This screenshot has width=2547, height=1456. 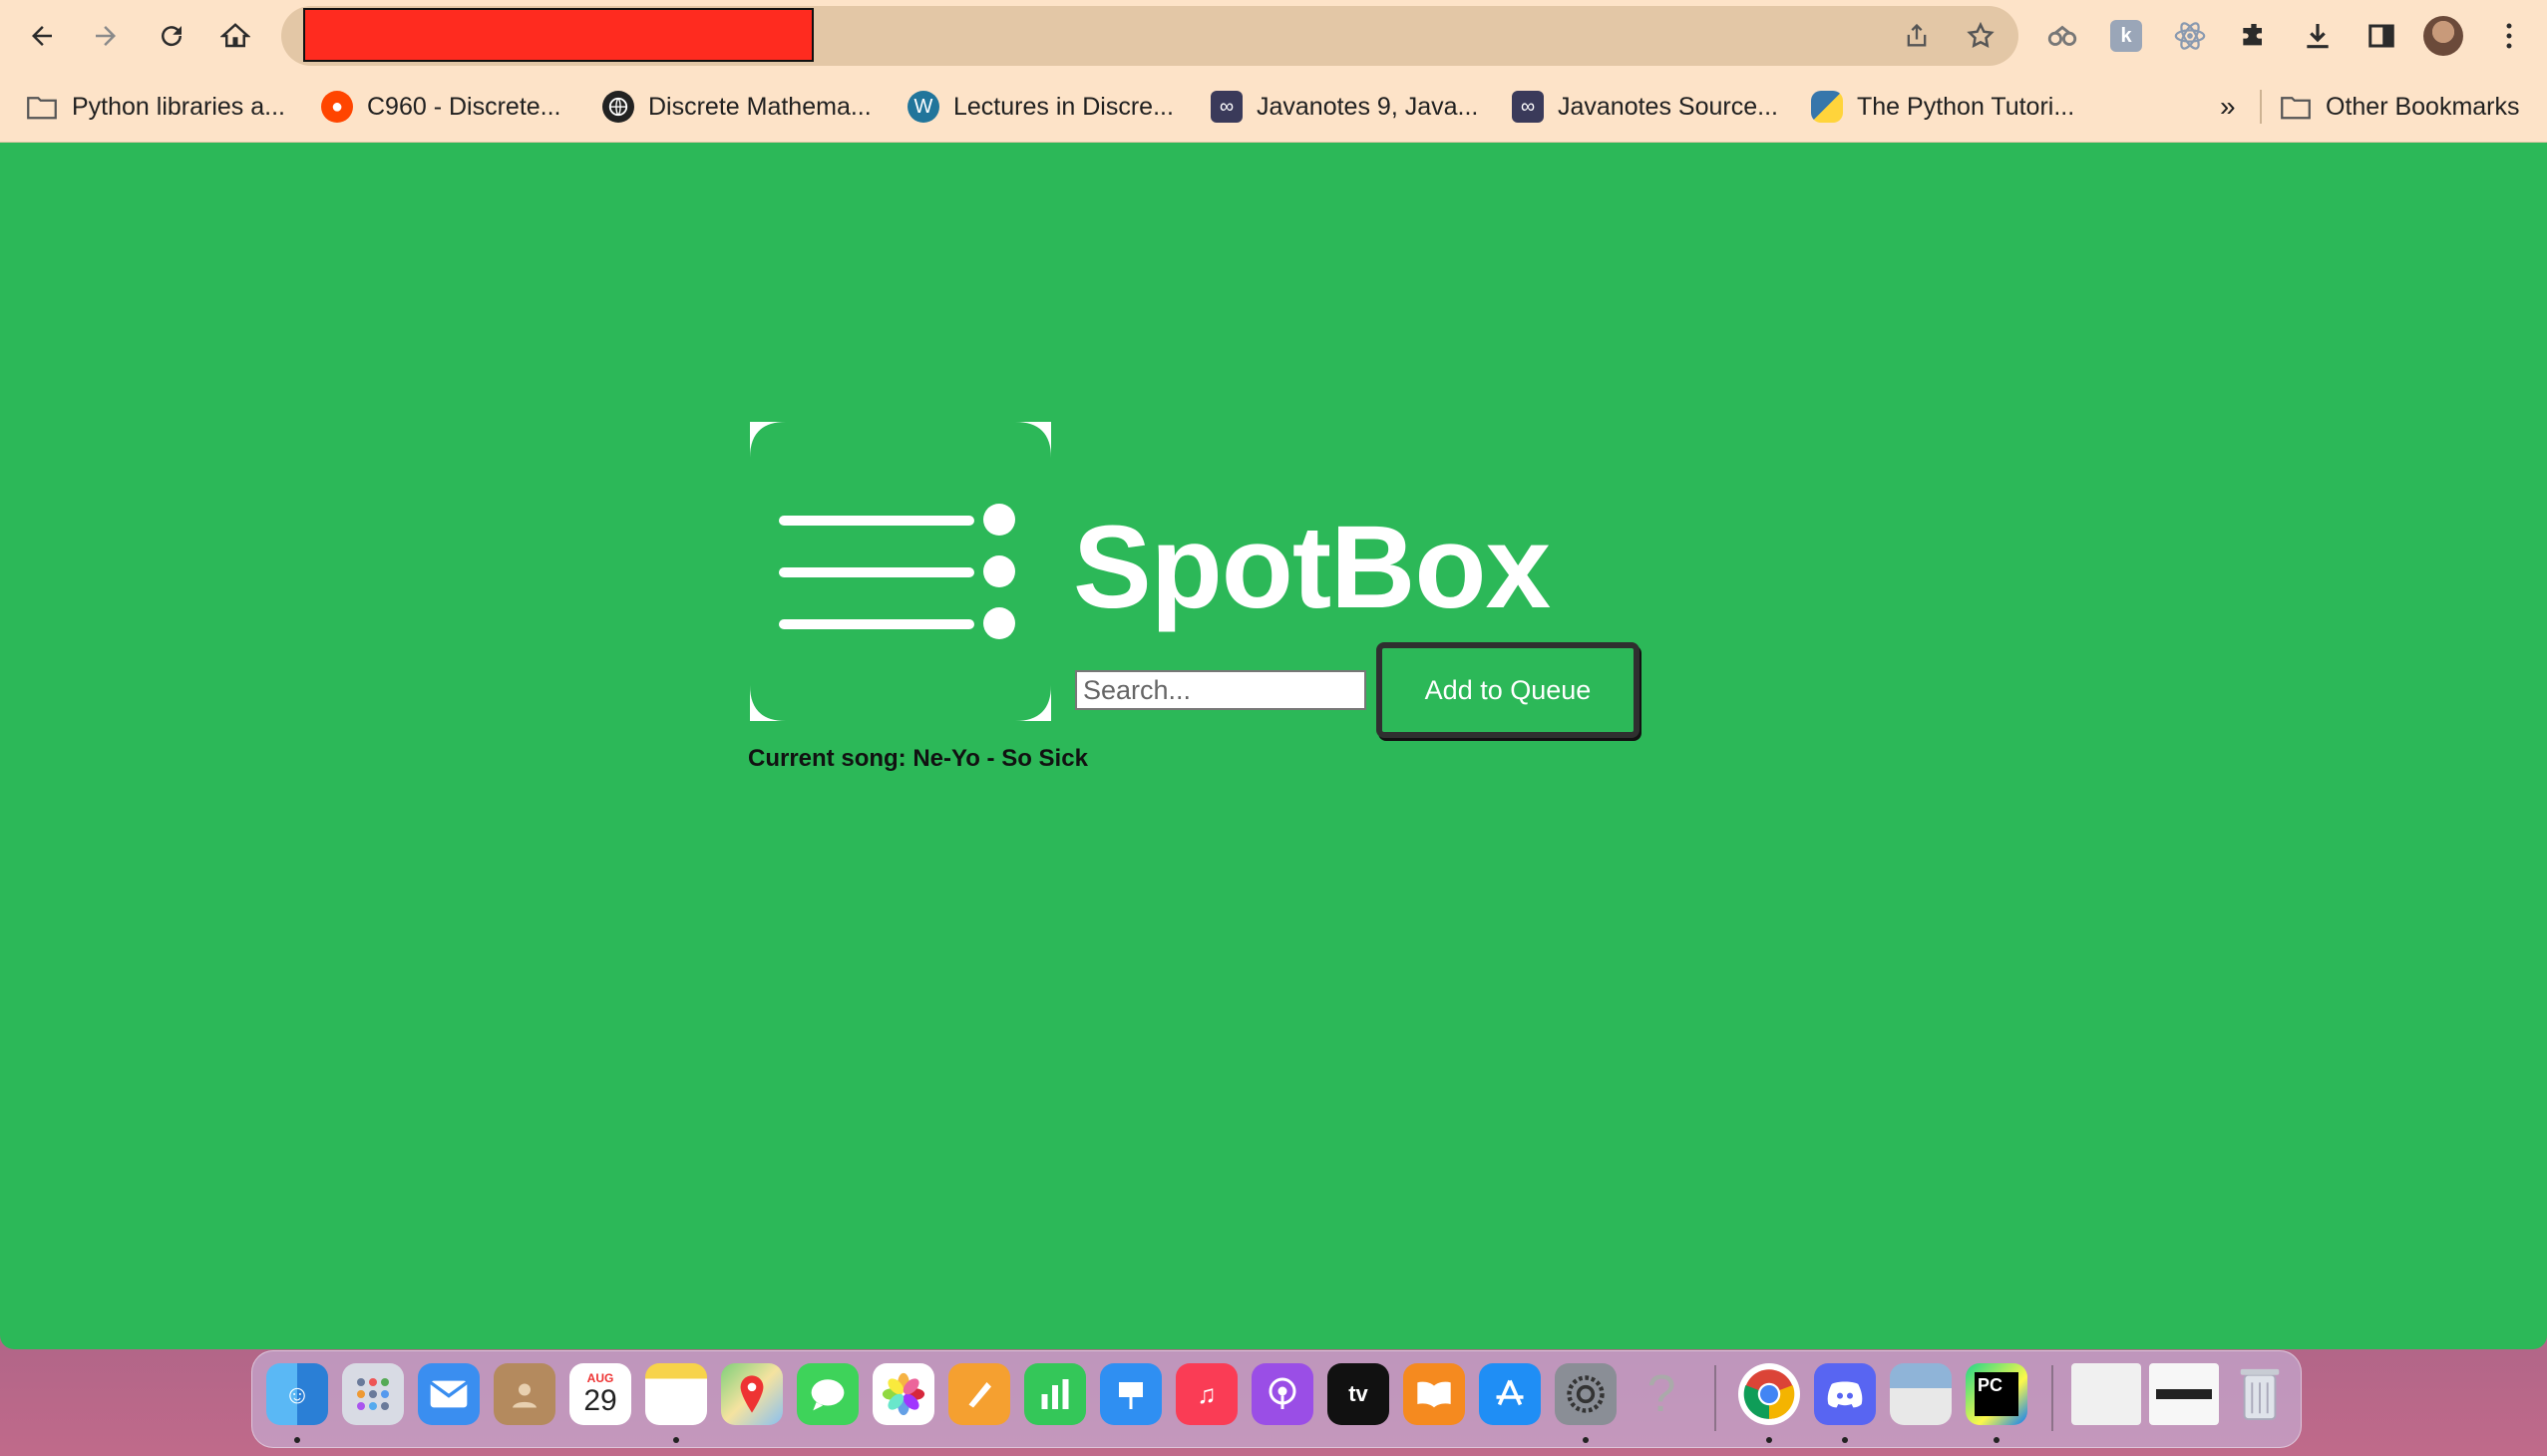 I want to click on menu-kebab-icon, so click(x=2509, y=36).